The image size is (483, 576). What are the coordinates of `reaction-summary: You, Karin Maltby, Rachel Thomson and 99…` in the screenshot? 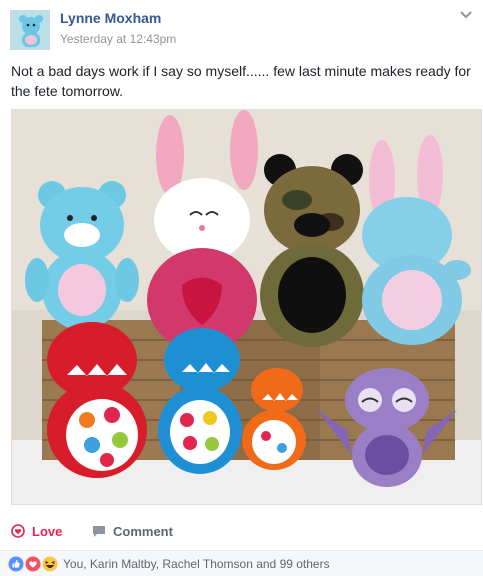 It's located at (196, 564).